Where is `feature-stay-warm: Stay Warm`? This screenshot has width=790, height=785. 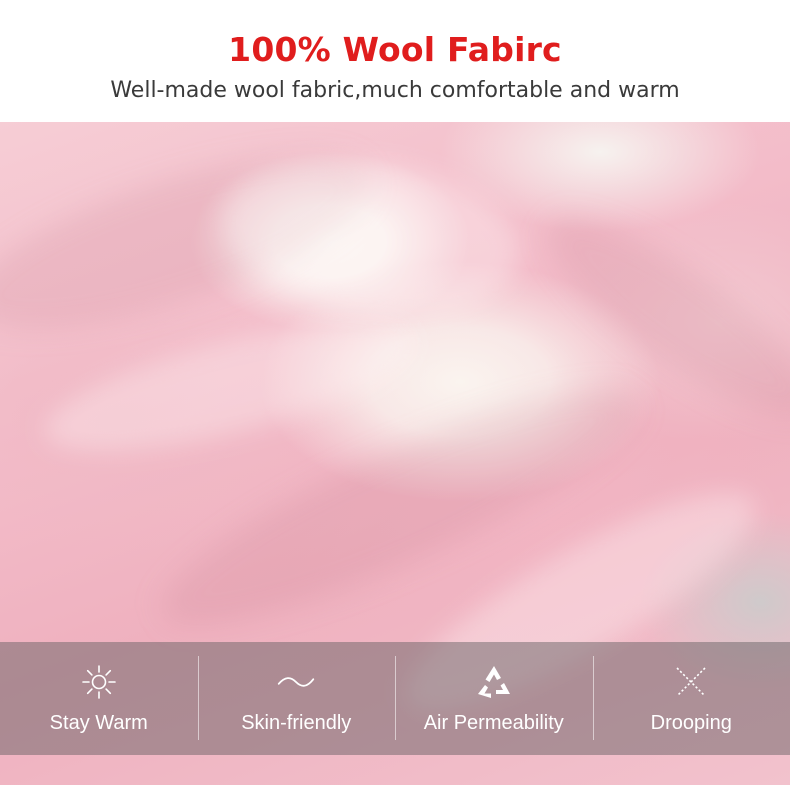 feature-stay-warm: Stay Warm is located at coordinates (99, 698).